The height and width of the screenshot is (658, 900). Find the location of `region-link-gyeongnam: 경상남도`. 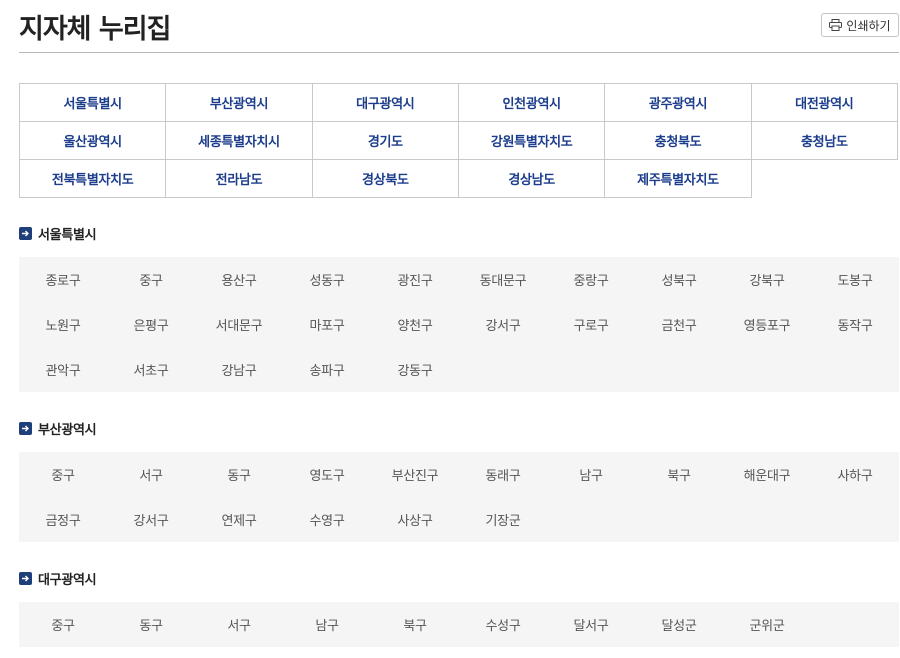

region-link-gyeongnam: 경상남도 is located at coordinates (532, 179).